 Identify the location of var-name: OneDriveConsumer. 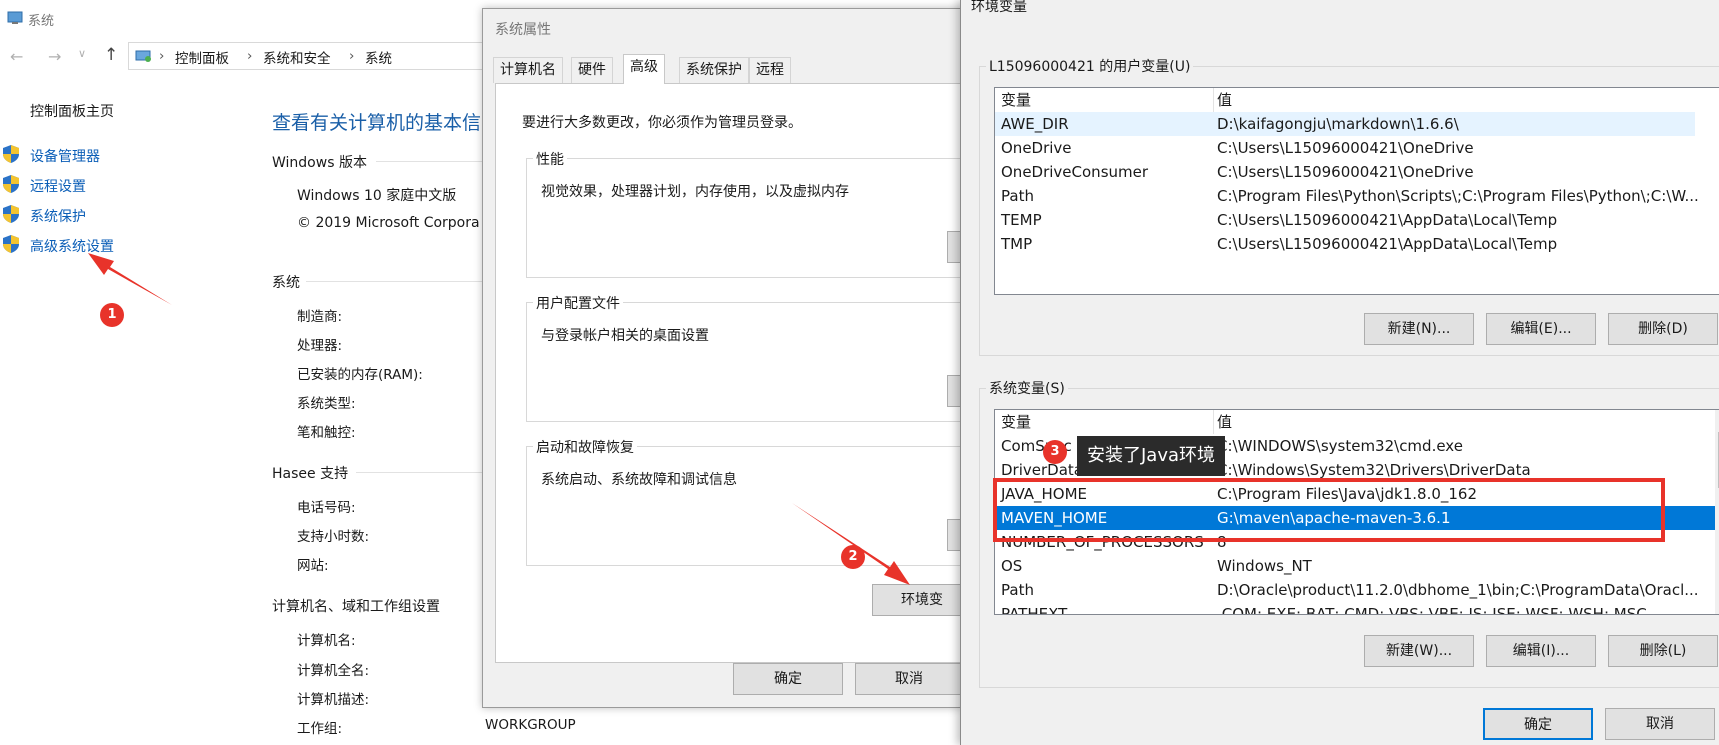
(1075, 172).